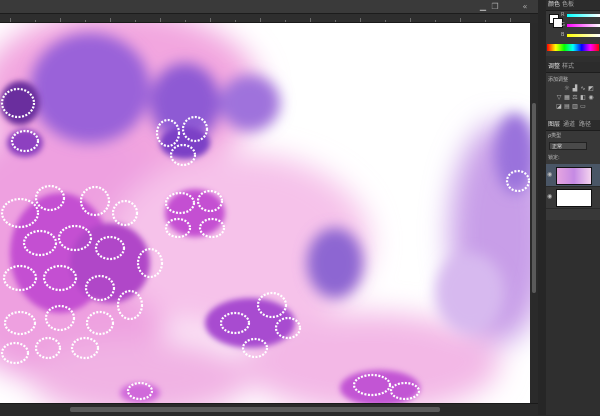 This screenshot has width=600, height=416. Describe the element at coordinates (567, 89) in the screenshot. I see `brightness-icon: ☼` at that location.